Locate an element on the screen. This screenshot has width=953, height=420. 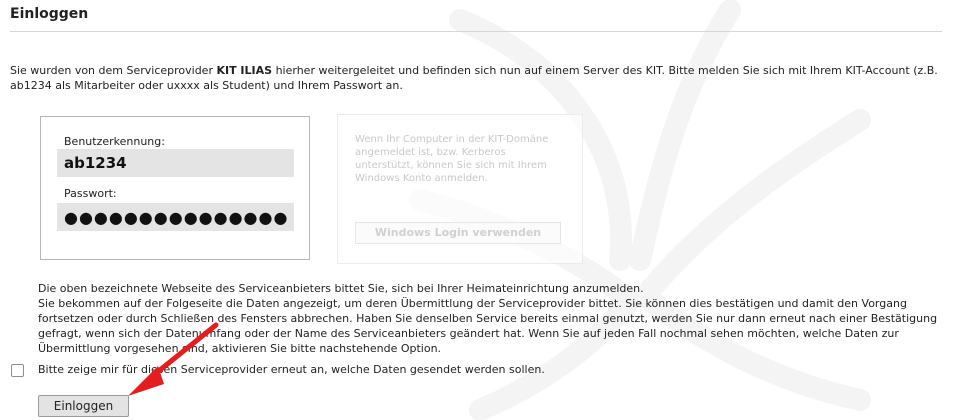
password-label: Passwort: is located at coordinates (90, 193).